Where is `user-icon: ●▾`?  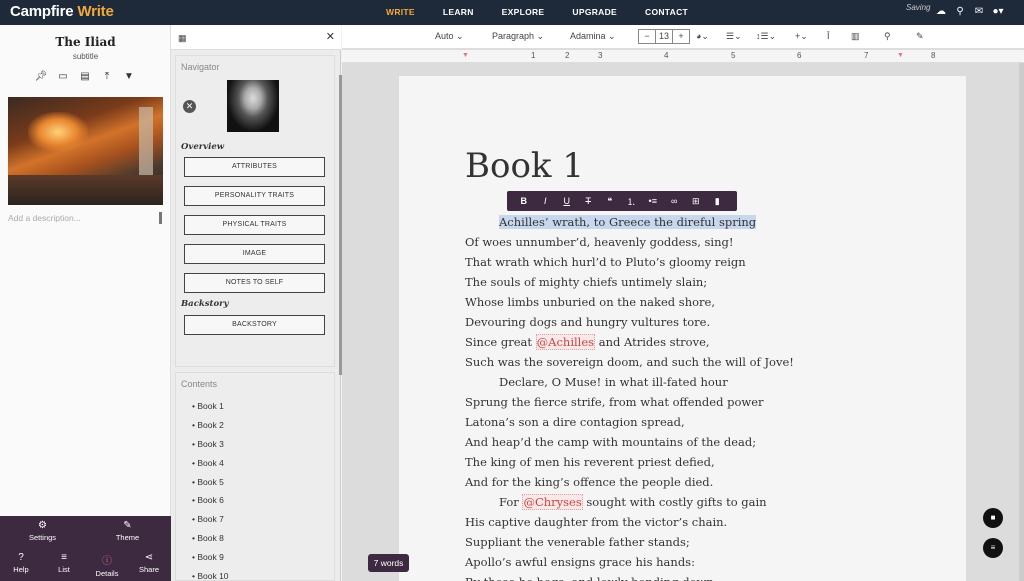
user-icon: ●▾ is located at coordinates (998, 11).